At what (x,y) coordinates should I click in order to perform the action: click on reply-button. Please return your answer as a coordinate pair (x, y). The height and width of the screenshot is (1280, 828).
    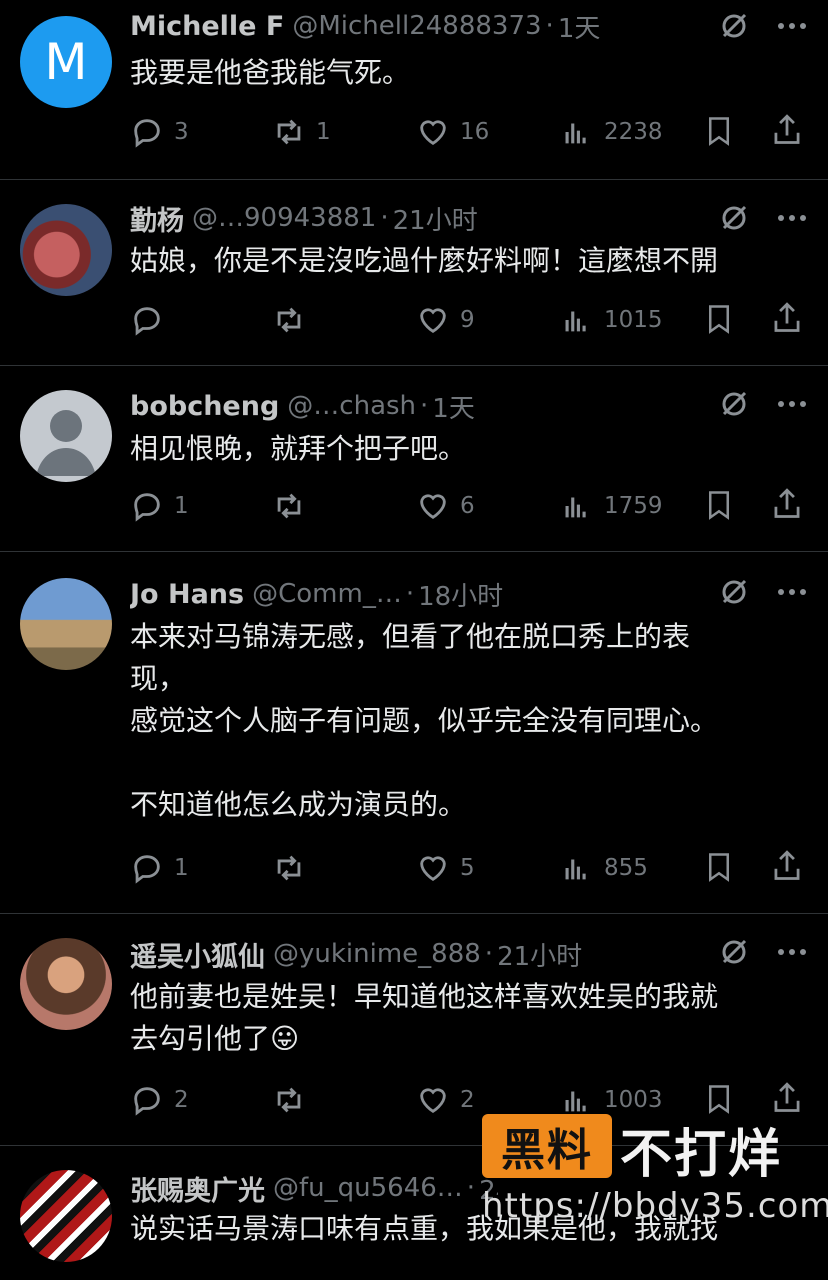
    Looking at the image, I should click on (152, 320).